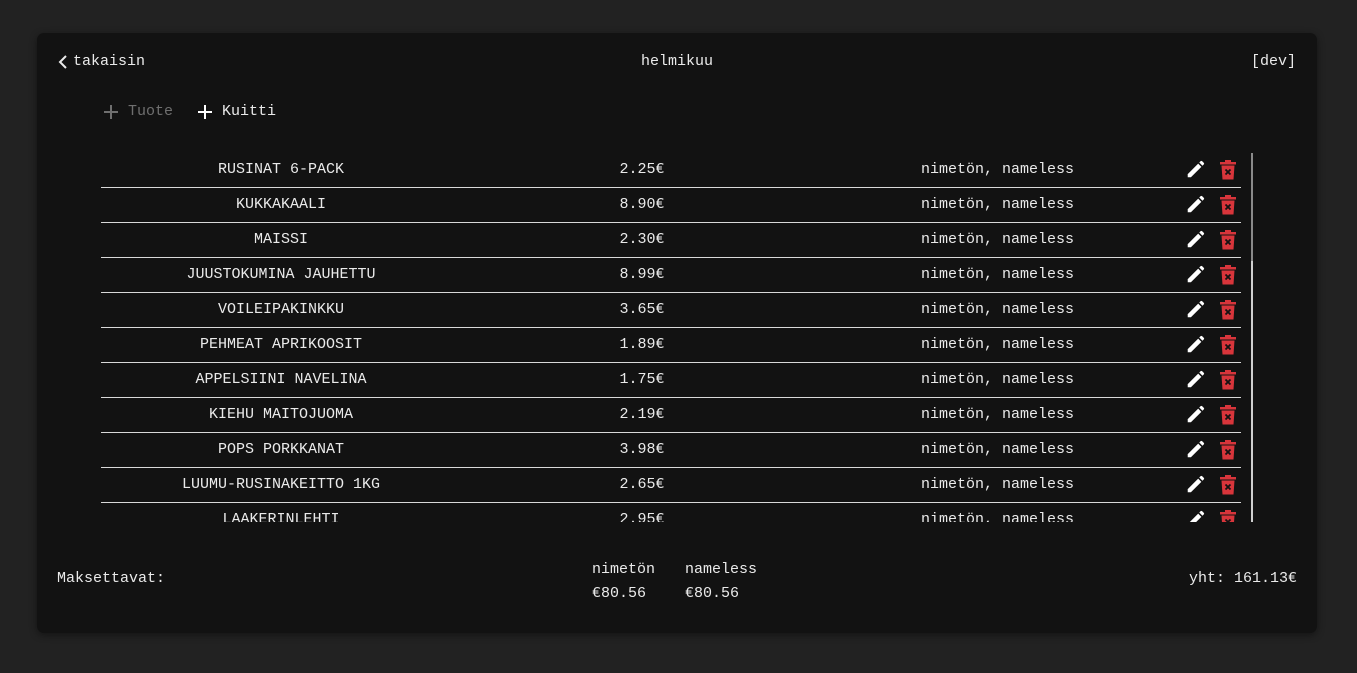 The height and width of the screenshot is (673, 1357). What do you see at coordinates (642, 344) in the screenshot?
I see `item-price: 1.89€` at bounding box center [642, 344].